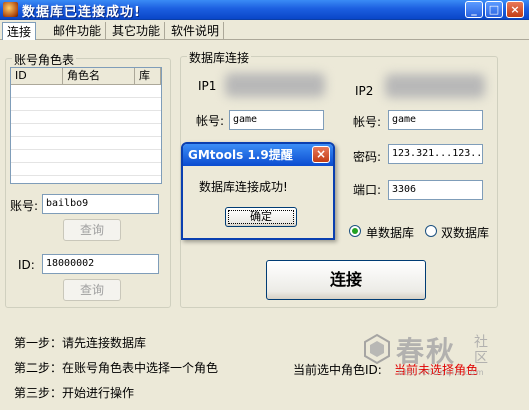 The height and width of the screenshot is (410, 529). I want to click on watermark-main: 春秋, so click(426, 351).